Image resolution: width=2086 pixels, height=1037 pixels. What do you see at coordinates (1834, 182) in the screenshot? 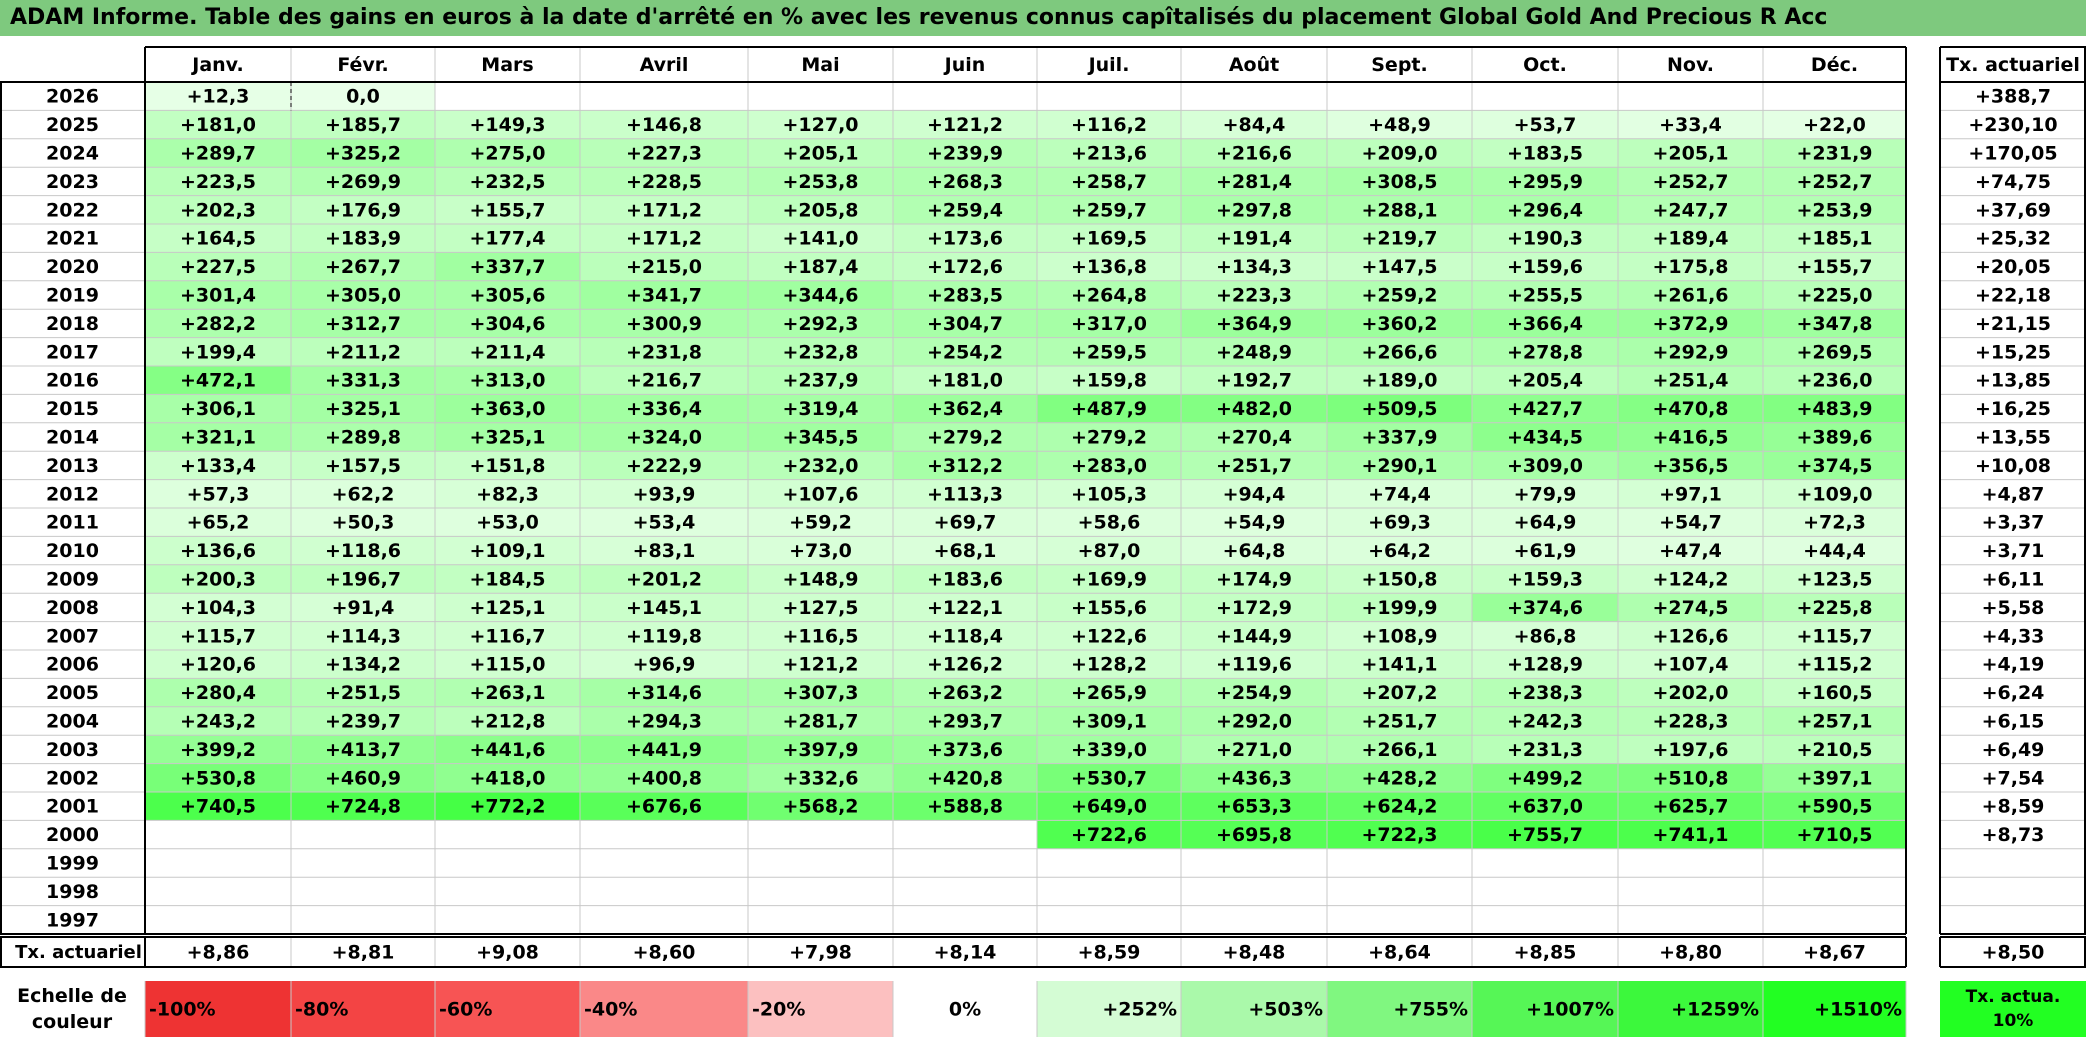
I see `table-cell-value: +252,7` at bounding box center [1834, 182].